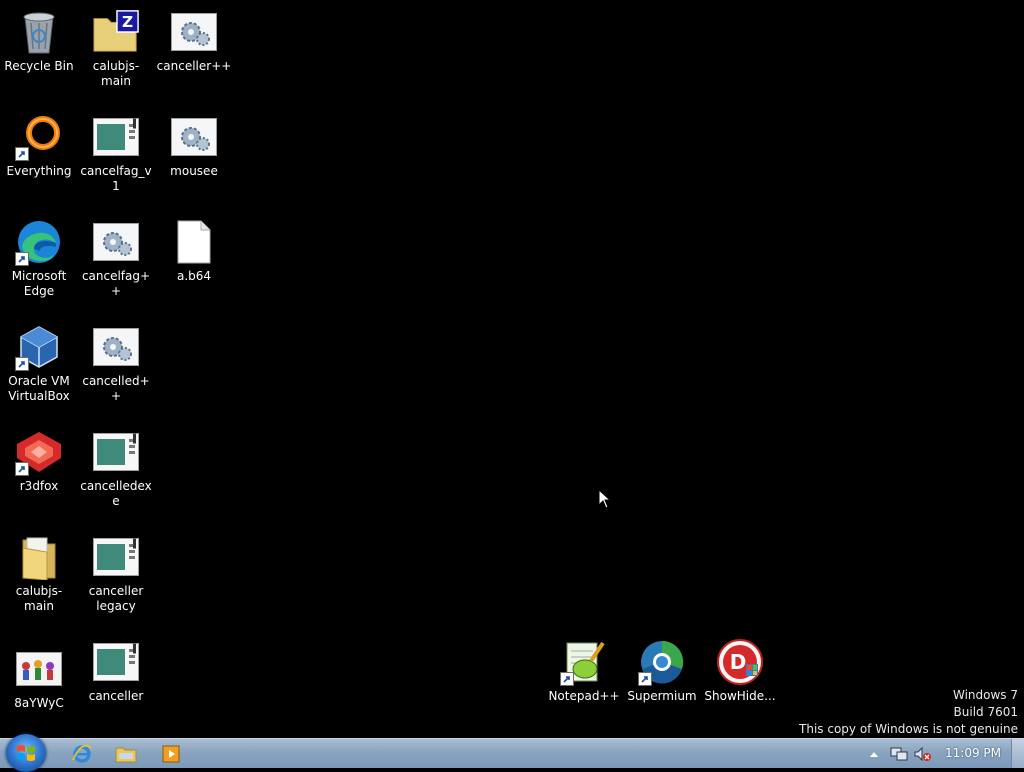 This screenshot has width=1024, height=772. I want to click on taskbar-clock: 11:09 PM, so click(973, 753).